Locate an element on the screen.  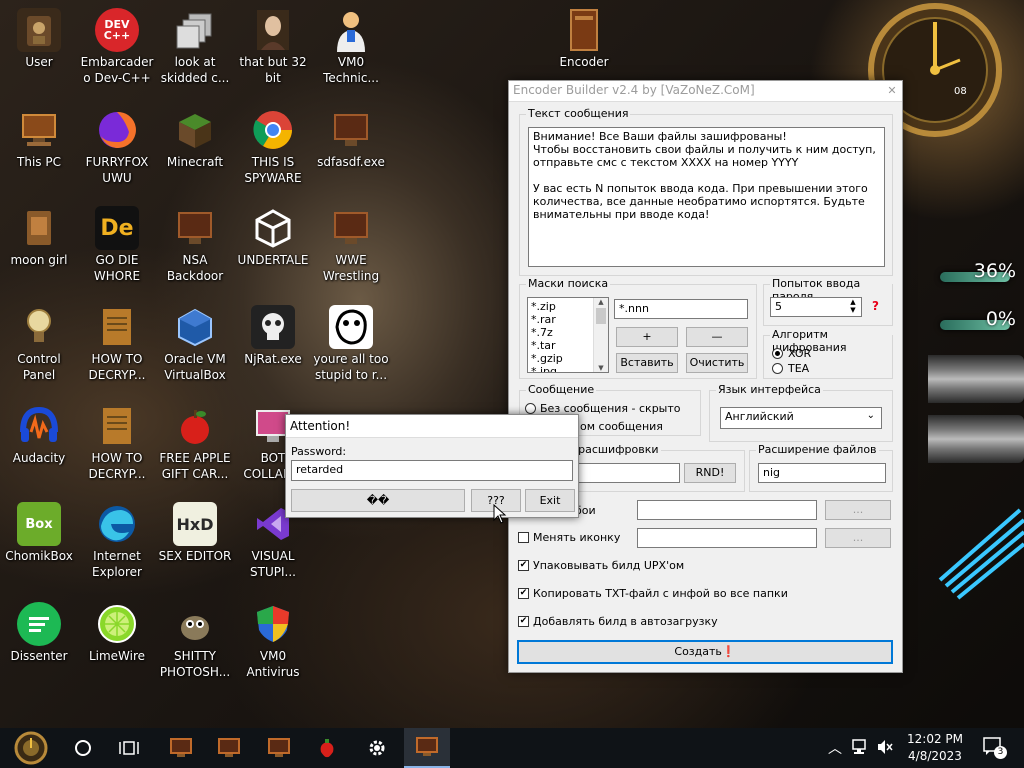
desktop-icon-devcpp: DEV C++ Embarcadero Dev-C++ is located at coordinates (117, 47).